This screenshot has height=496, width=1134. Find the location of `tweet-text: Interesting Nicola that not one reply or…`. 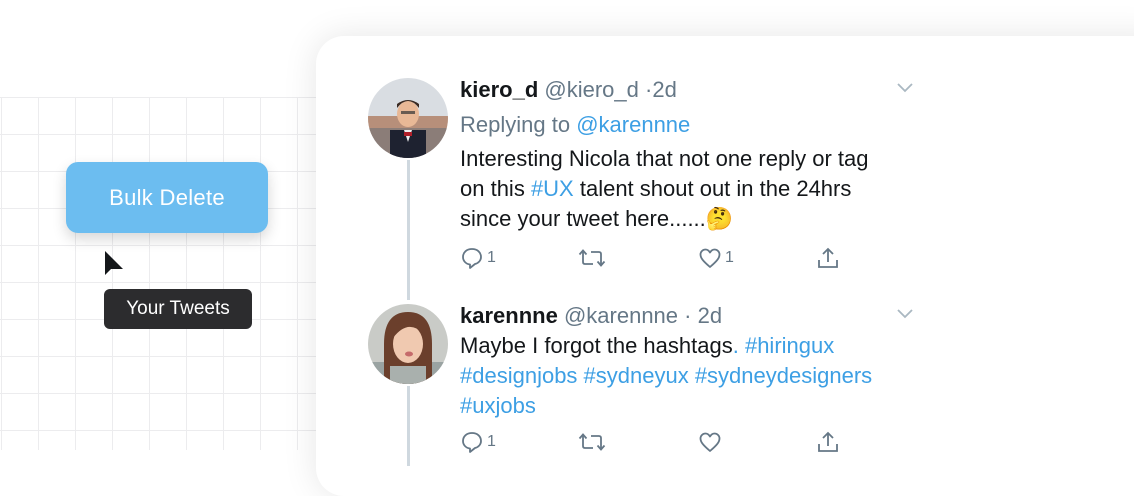

tweet-text: Interesting Nicola that not one reply or… is located at coordinates (700, 189).